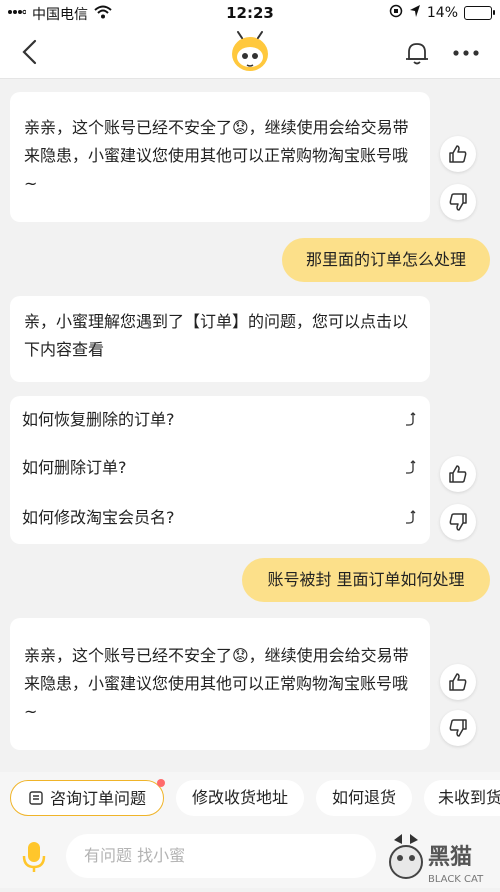 This screenshot has height=892, width=500. I want to click on message-text: 亲，小蜜理解您遇到了【订单】的问题，您可以点击以下内容查看, so click(216, 335).